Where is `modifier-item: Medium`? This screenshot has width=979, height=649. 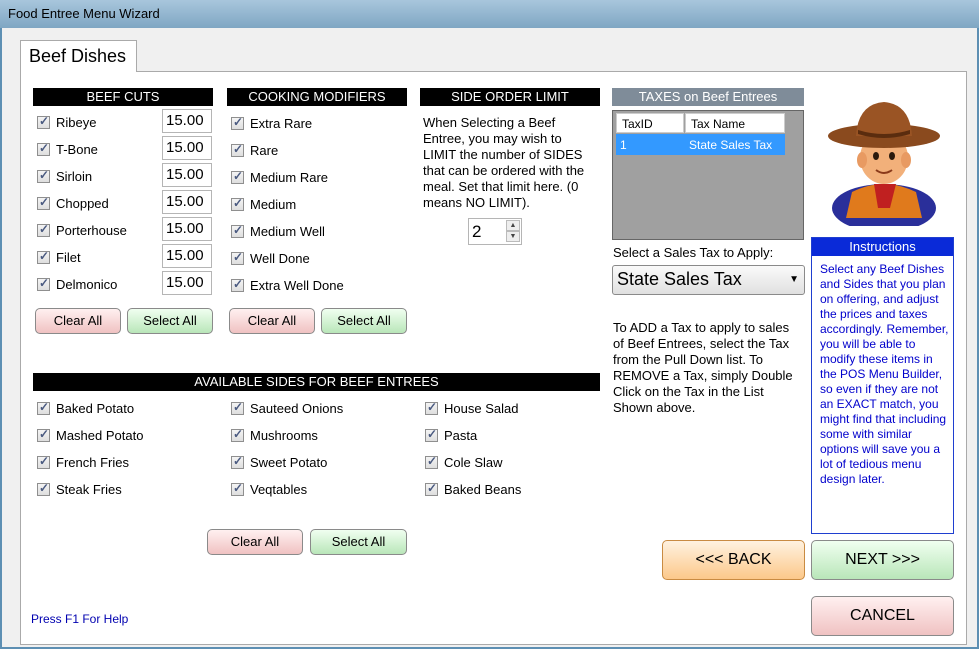
modifier-item: Medium is located at coordinates (263, 204).